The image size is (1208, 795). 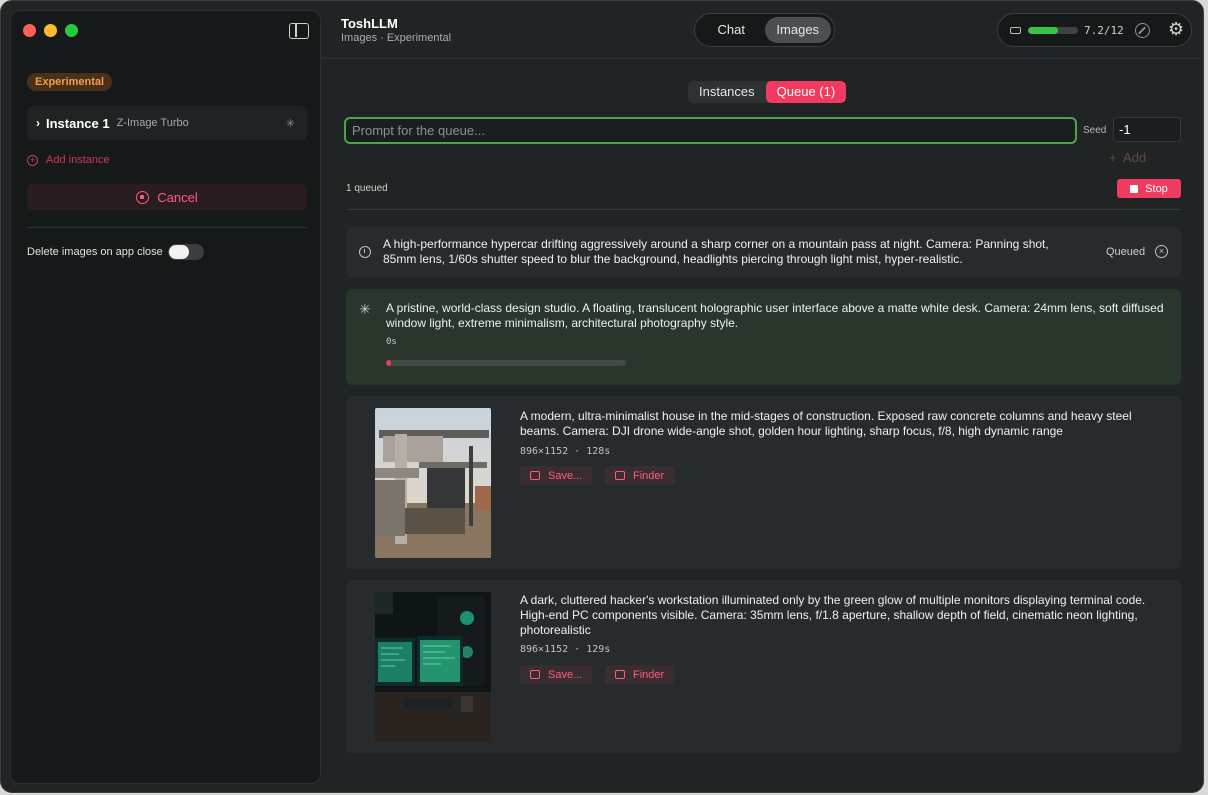 I want to click on cancel-button: Cancel, so click(x=167, y=197).